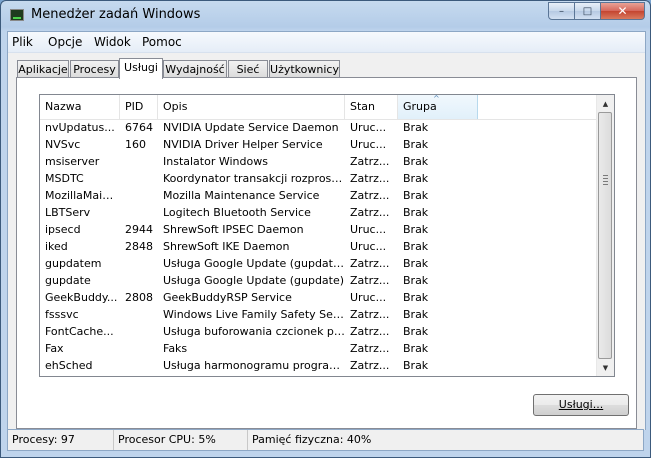 Image resolution: width=651 pixels, height=458 pixels. Describe the element at coordinates (69, 365) in the screenshot. I see `cell-name: ehSched` at that location.